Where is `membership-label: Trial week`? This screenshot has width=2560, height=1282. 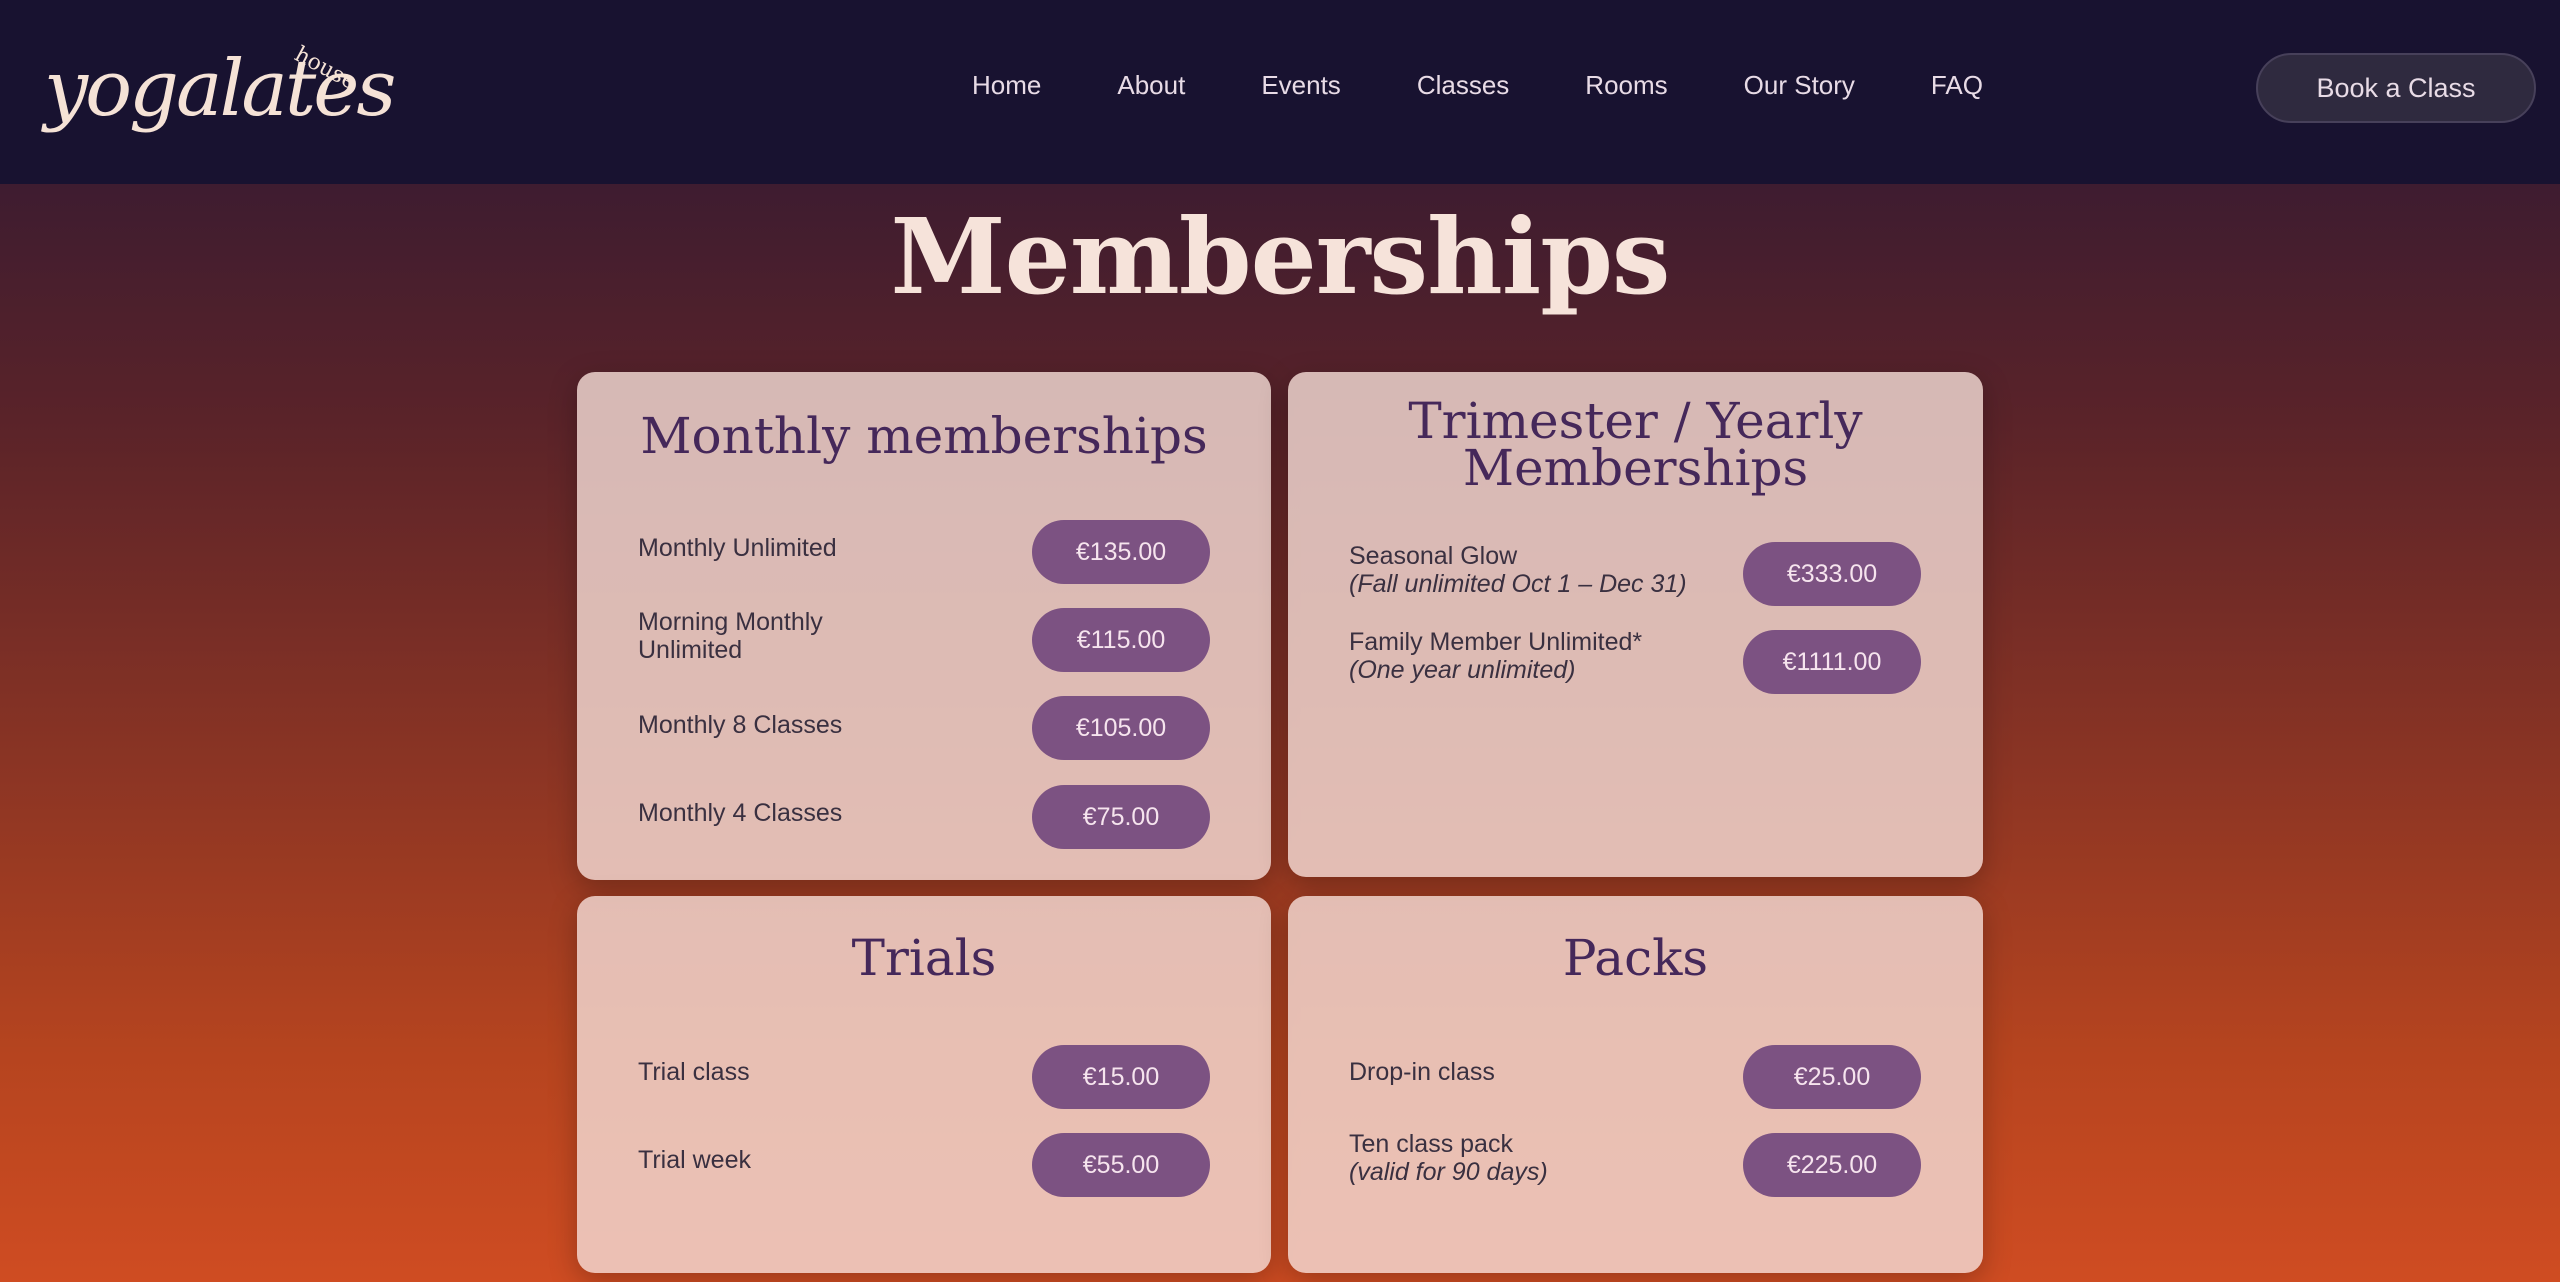
membership-label: Trial week is located at coordinates (694, 1160).